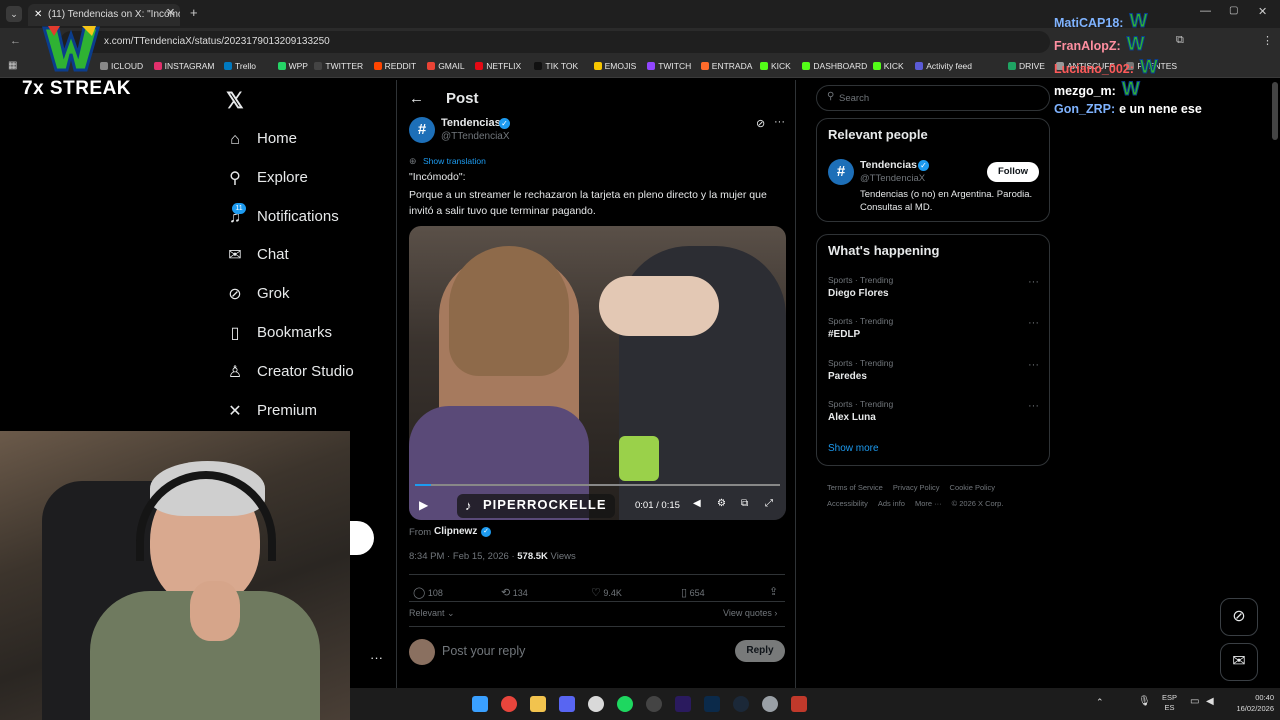 The height and width of the screenshot is (720, 1280). I want to click on nav-item-bookmarks: Bookmarks, so click(294, 332).